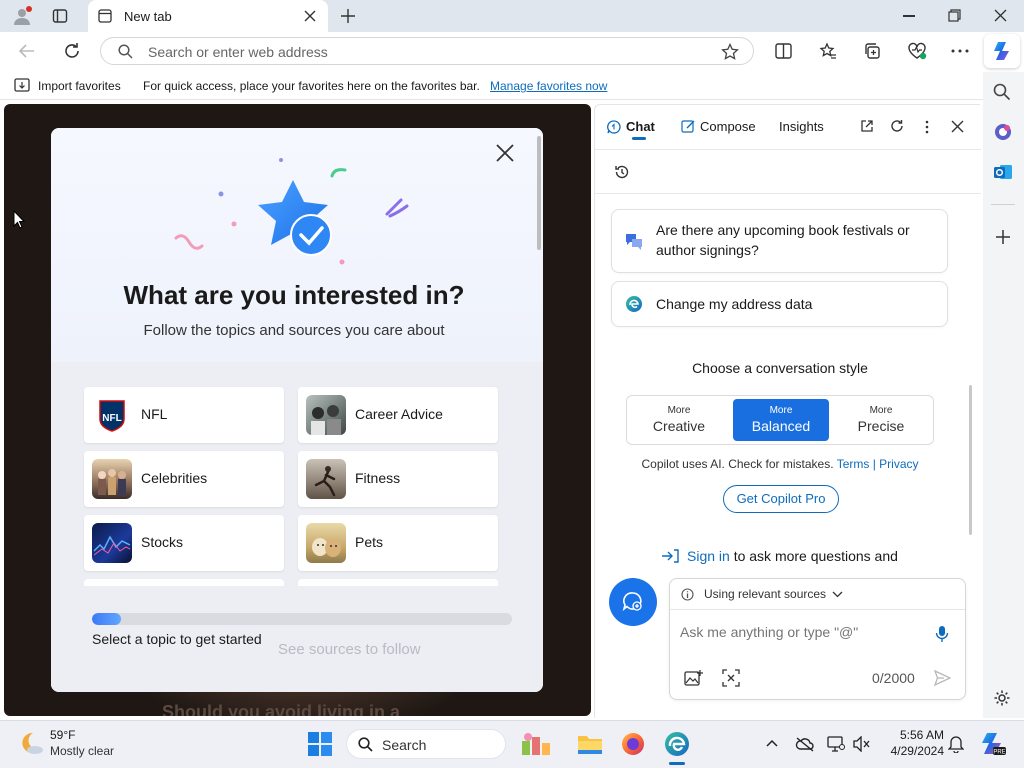 The height and width of the screenshot is (768, 1024). I want to click on more-options-icon, so click(960, 51).